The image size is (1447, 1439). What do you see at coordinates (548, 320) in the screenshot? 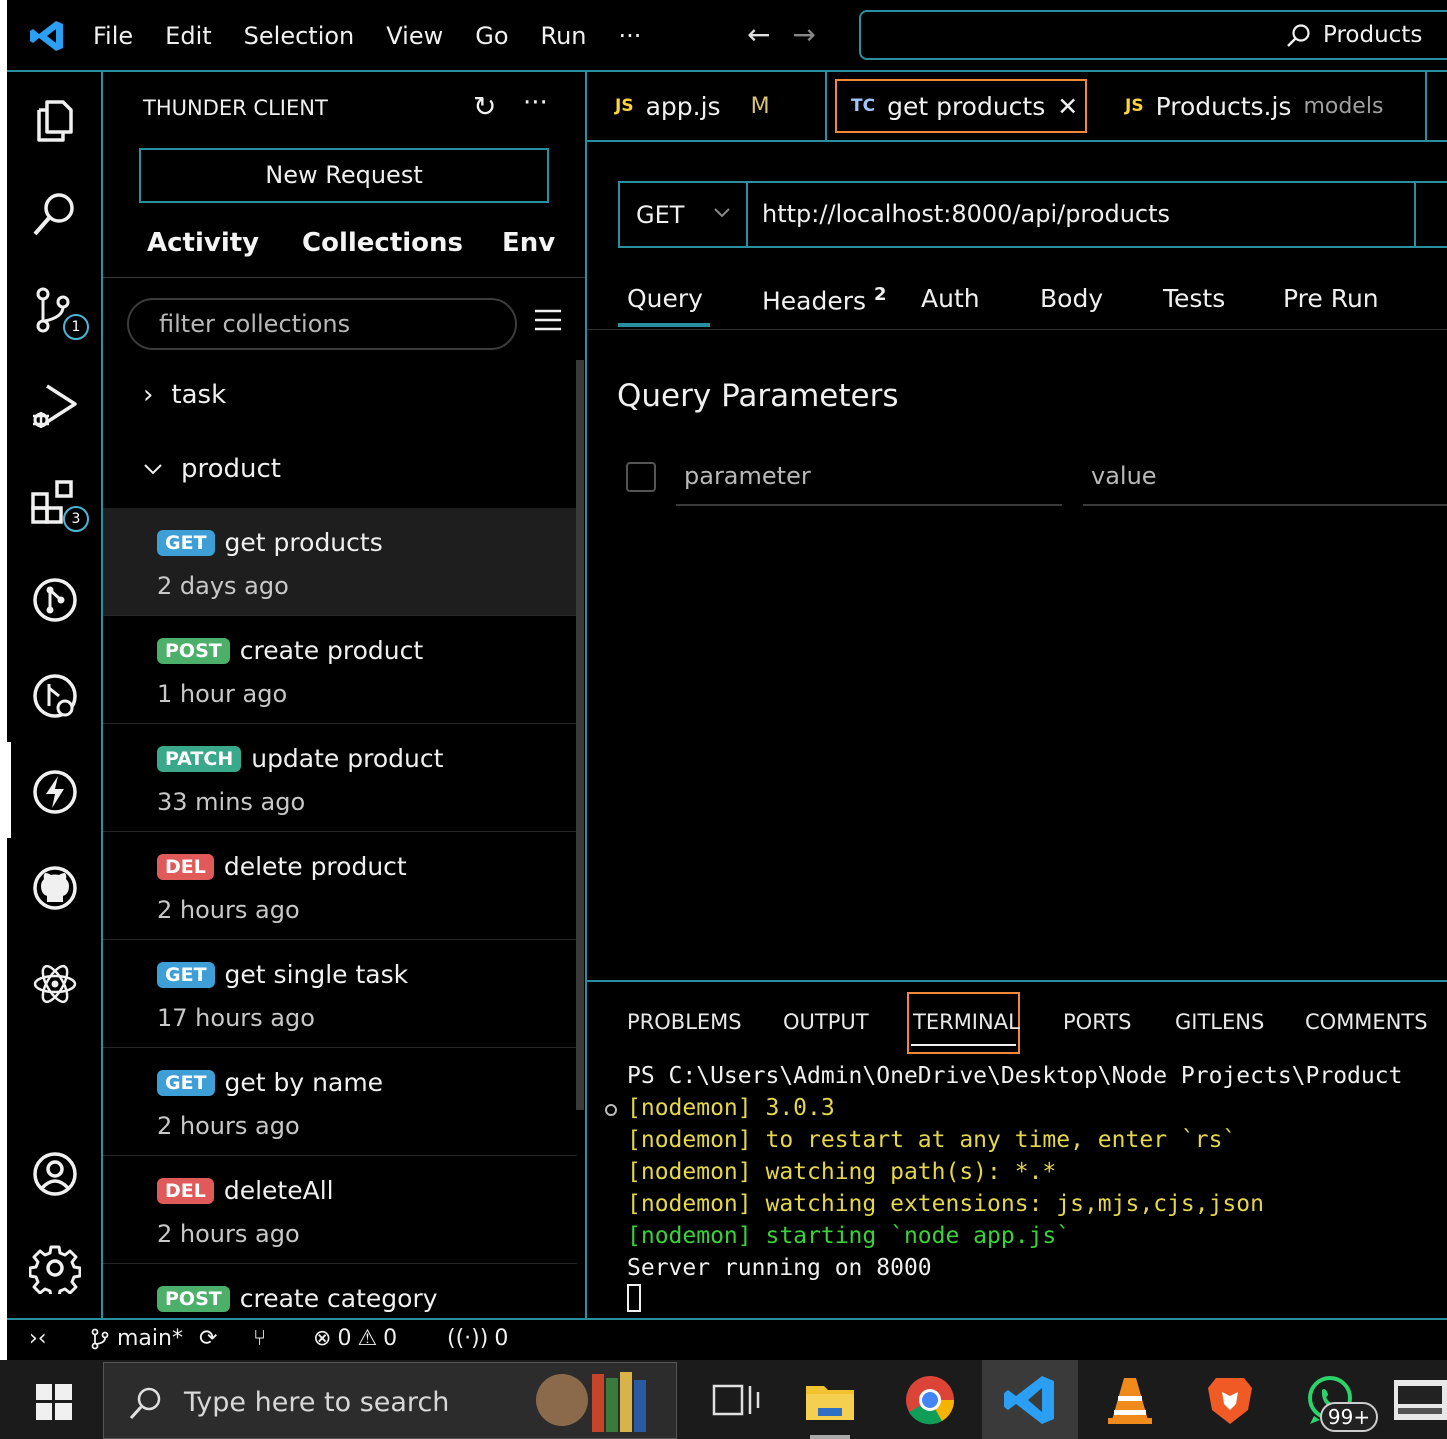
I see `menu-lines-icon` at bounding box center [548, 320].